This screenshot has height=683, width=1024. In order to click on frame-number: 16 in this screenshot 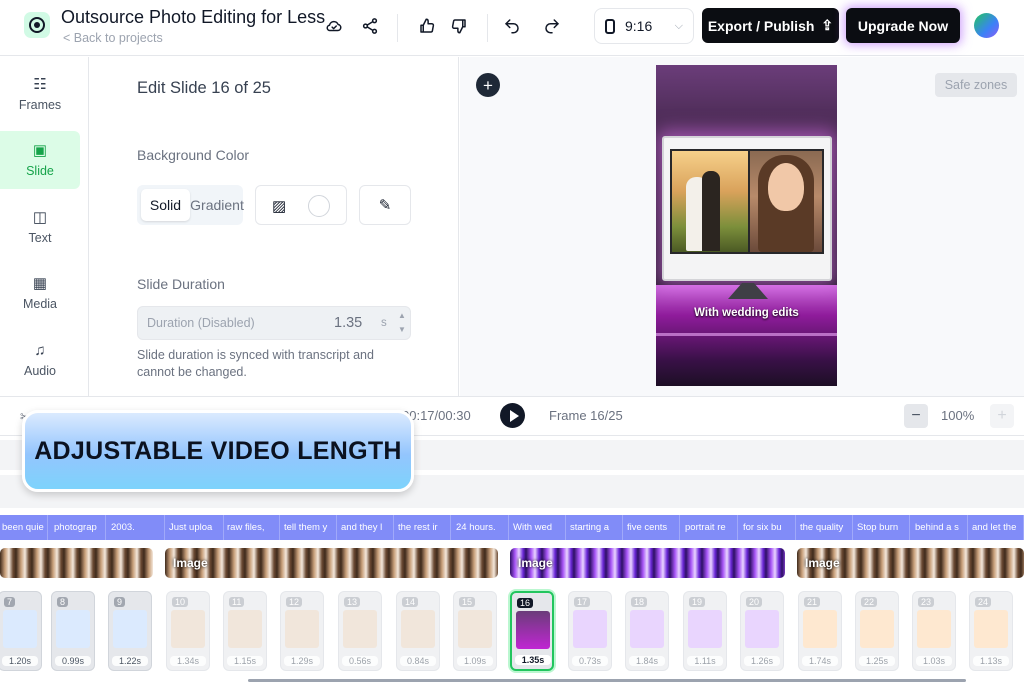, I will do `click(525, 603)`.